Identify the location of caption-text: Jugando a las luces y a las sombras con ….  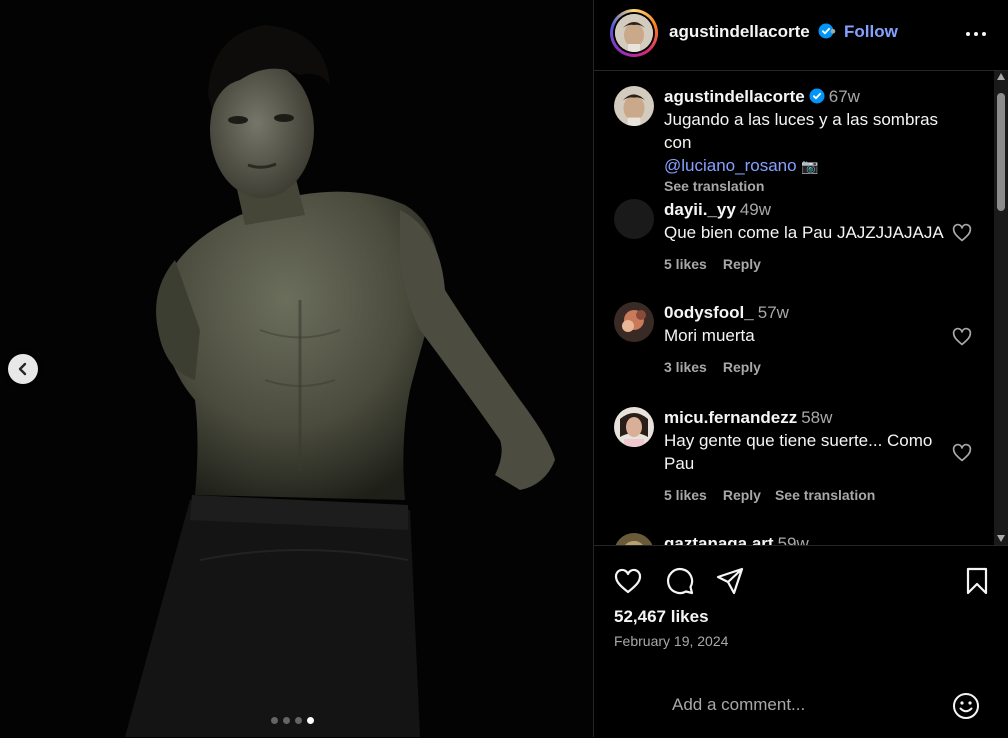
(814, 143).